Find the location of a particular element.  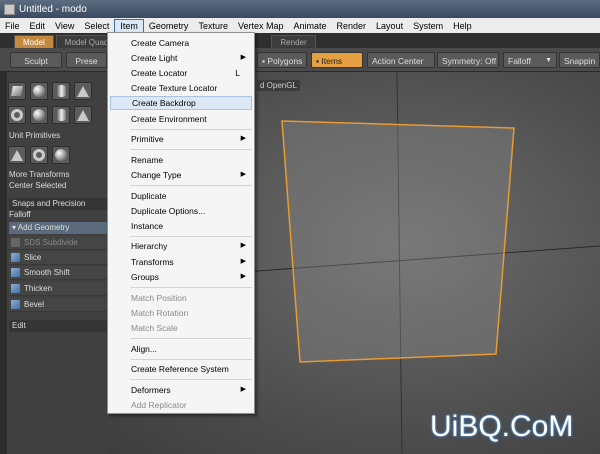

thicken-item: Thicken is located at coordinates (58, 289).